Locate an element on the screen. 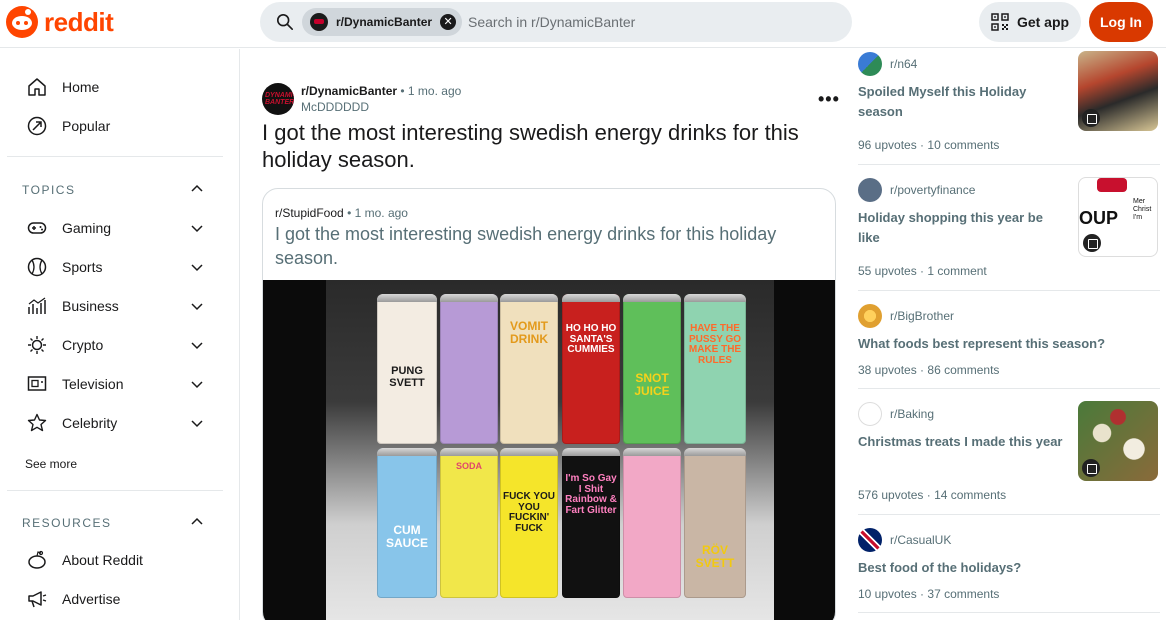  crypto-icon is located at coordinates (37, 345).